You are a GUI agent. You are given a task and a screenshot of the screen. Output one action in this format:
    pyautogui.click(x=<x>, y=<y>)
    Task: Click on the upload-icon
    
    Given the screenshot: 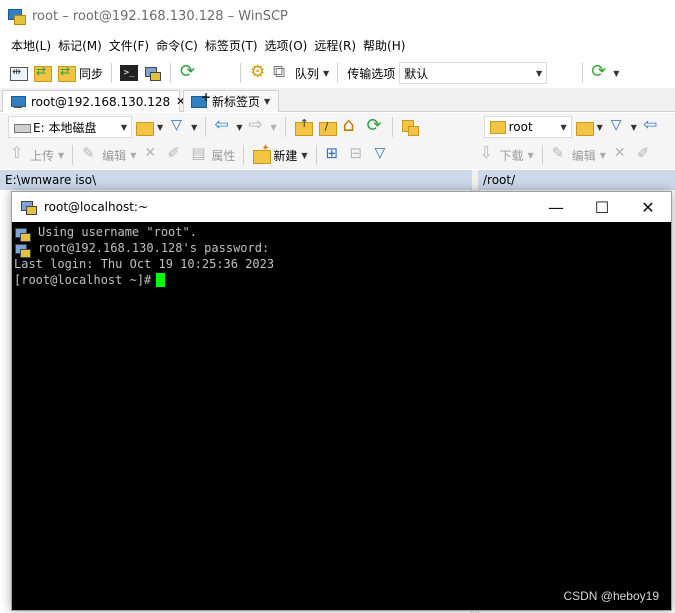 What is the action you would take?
    pyautogui.click(x=18, y=153)
    